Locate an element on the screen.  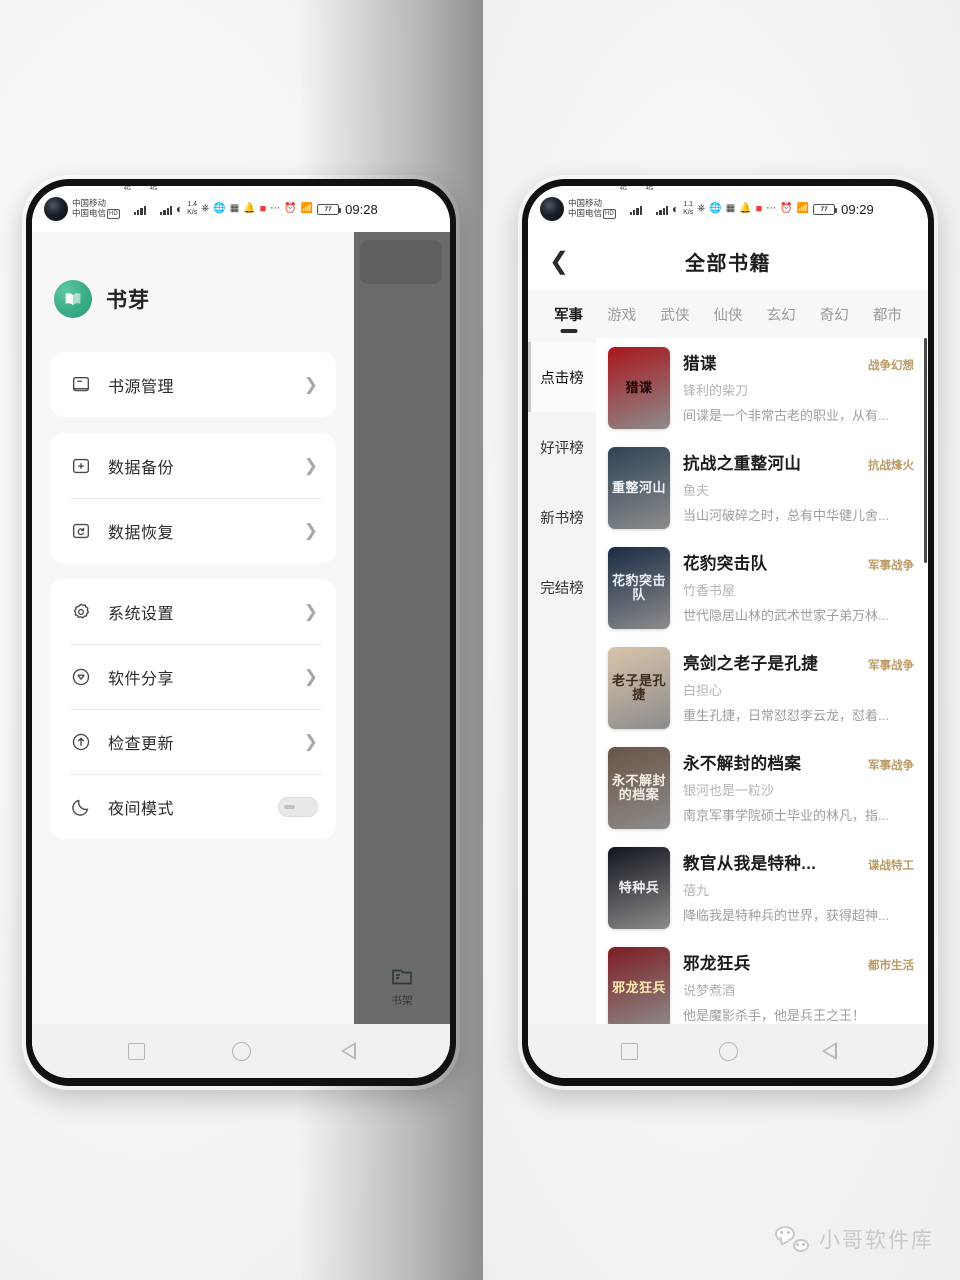
network-speed: 1.4 K/s is located at coordinates (192, 208).